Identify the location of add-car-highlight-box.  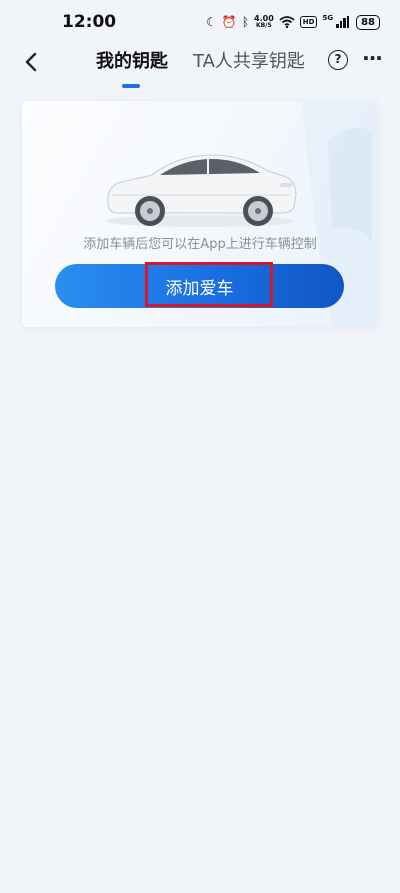
(209, 284).